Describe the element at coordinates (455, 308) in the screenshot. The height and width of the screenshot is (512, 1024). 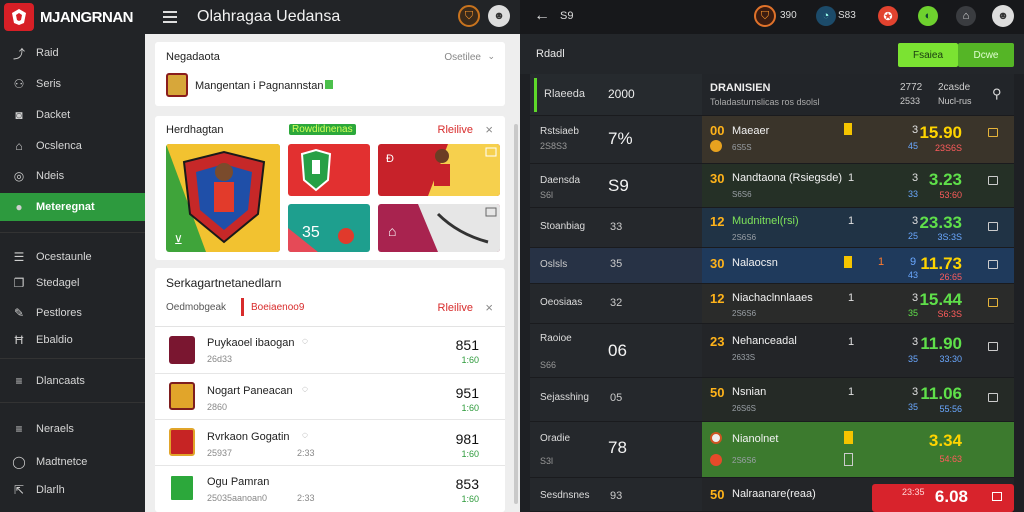
I see `standings-action: Rleilive` at that location.